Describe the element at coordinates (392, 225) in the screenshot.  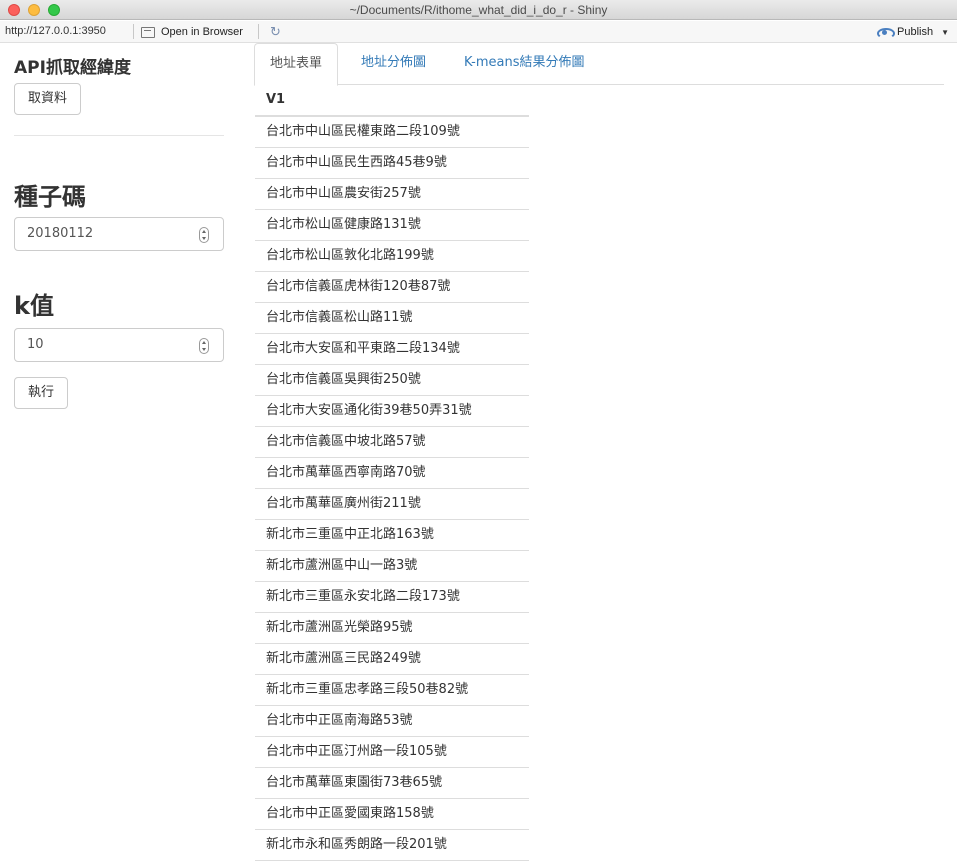
I see `table-row: 台北市松山區健康路131號` at that location.